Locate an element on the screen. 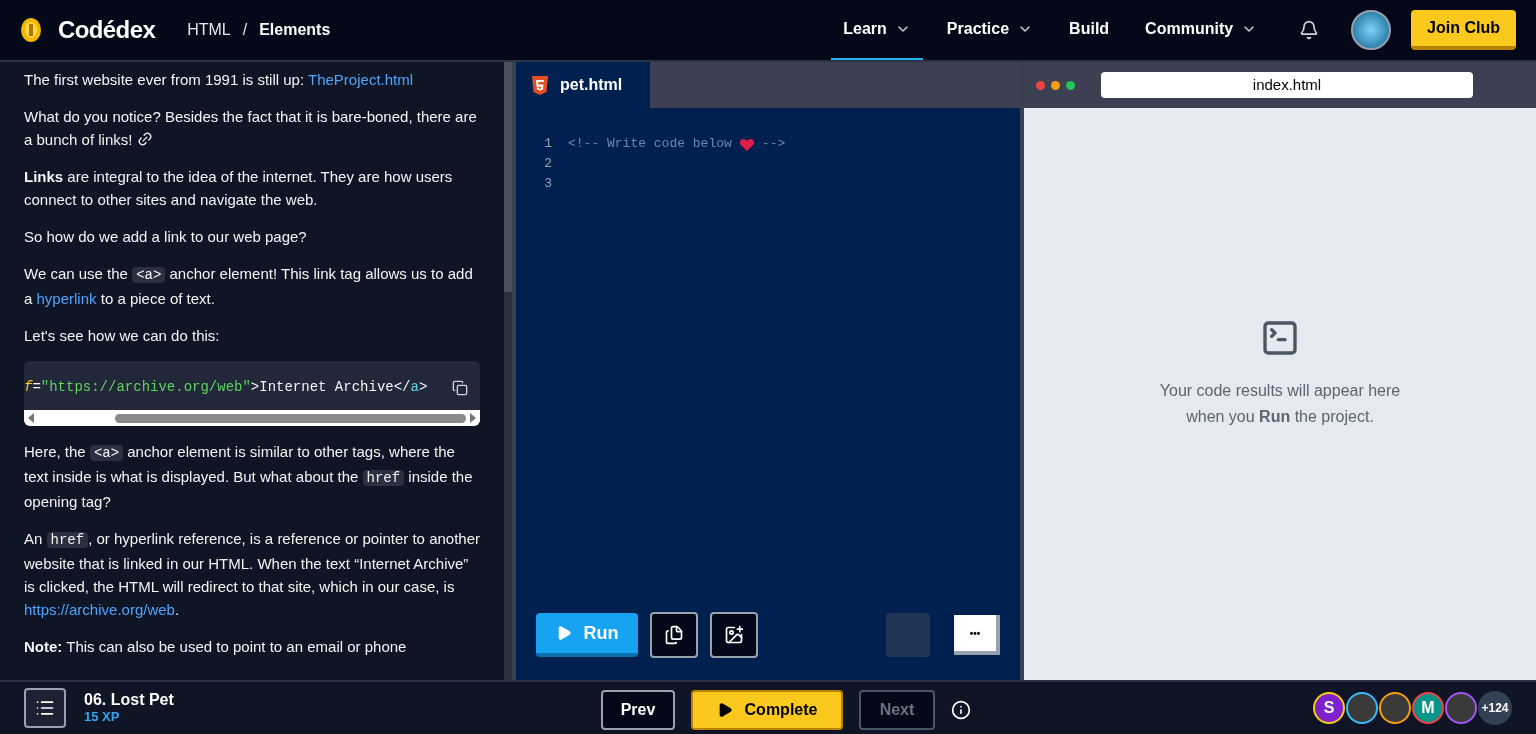 Image resolution: width=1536 pixels, height=734 pixels. blank-square is located at coordinates (908, 635).